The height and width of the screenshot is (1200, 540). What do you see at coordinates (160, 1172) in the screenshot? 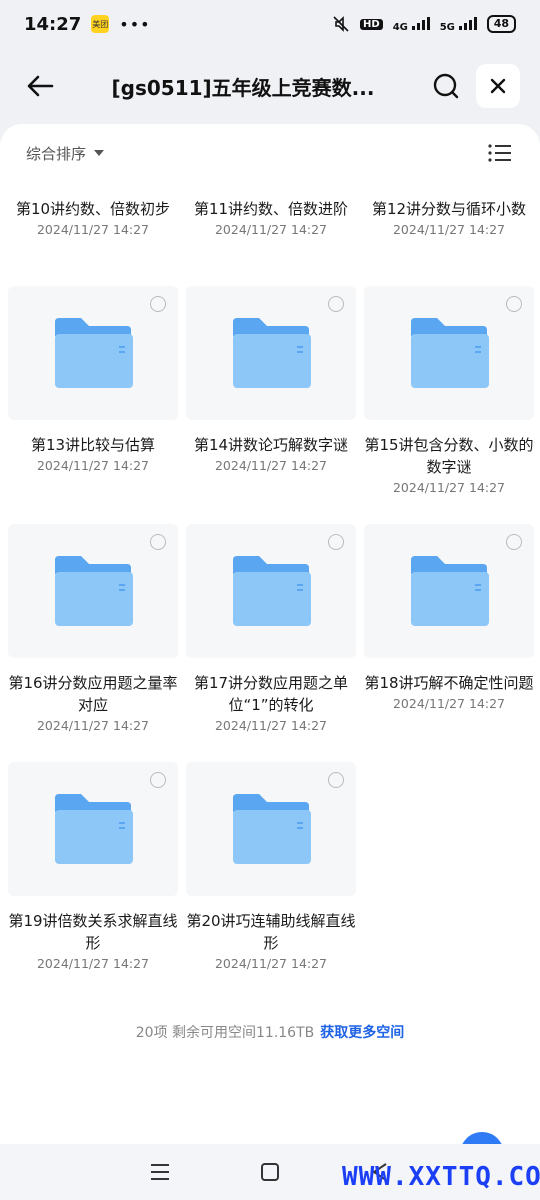
I see `menu-icon` at bounding box center [160, 1172].